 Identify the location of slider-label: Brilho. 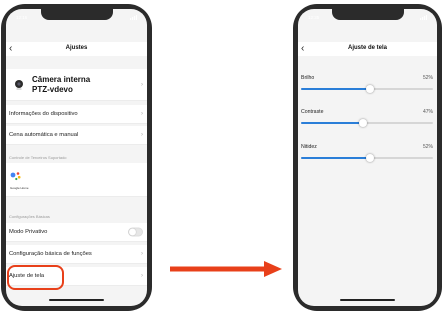
(308, 78).